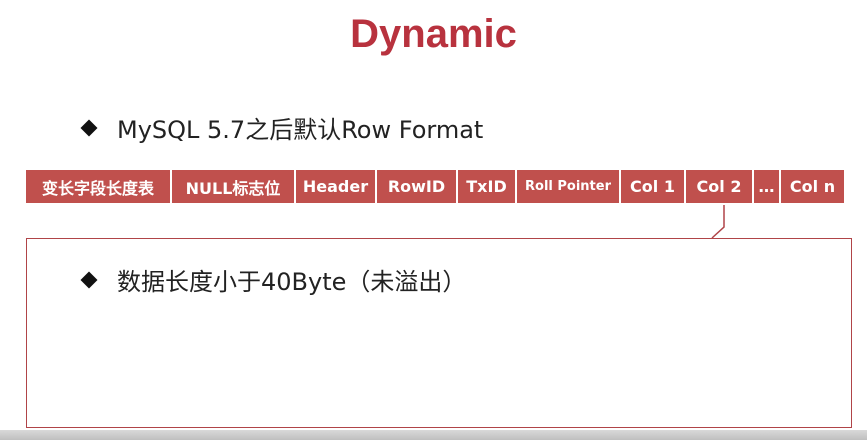  What do you see at coordinates (433, 435) in the screenshot?
I see `bottom-edge` at bounding box center [433, 435].